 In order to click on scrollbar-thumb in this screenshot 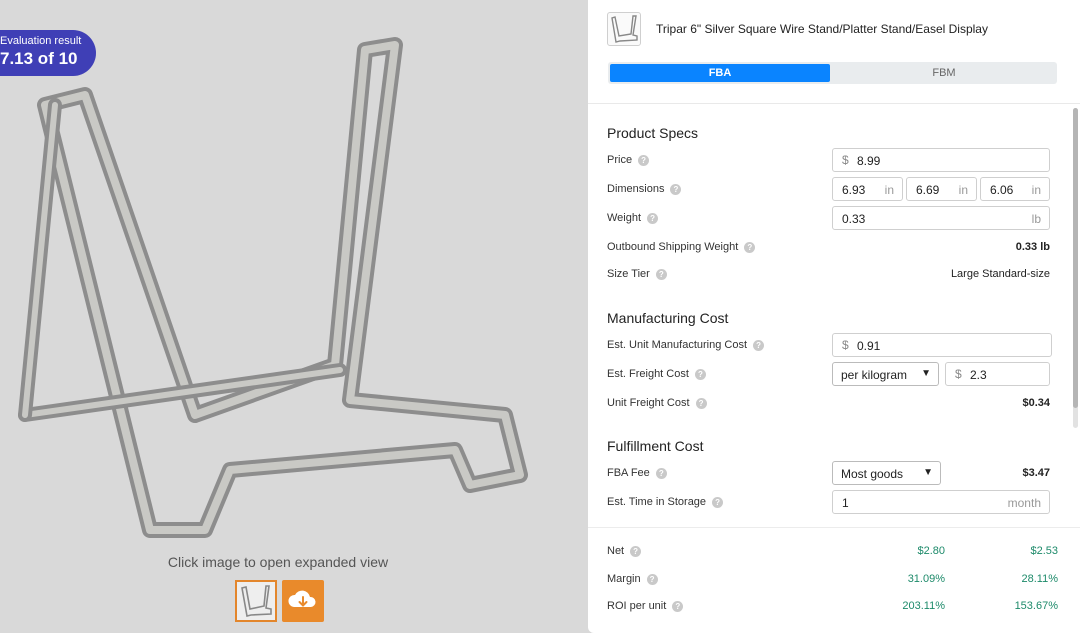, I will do `click(1075, 258)`.